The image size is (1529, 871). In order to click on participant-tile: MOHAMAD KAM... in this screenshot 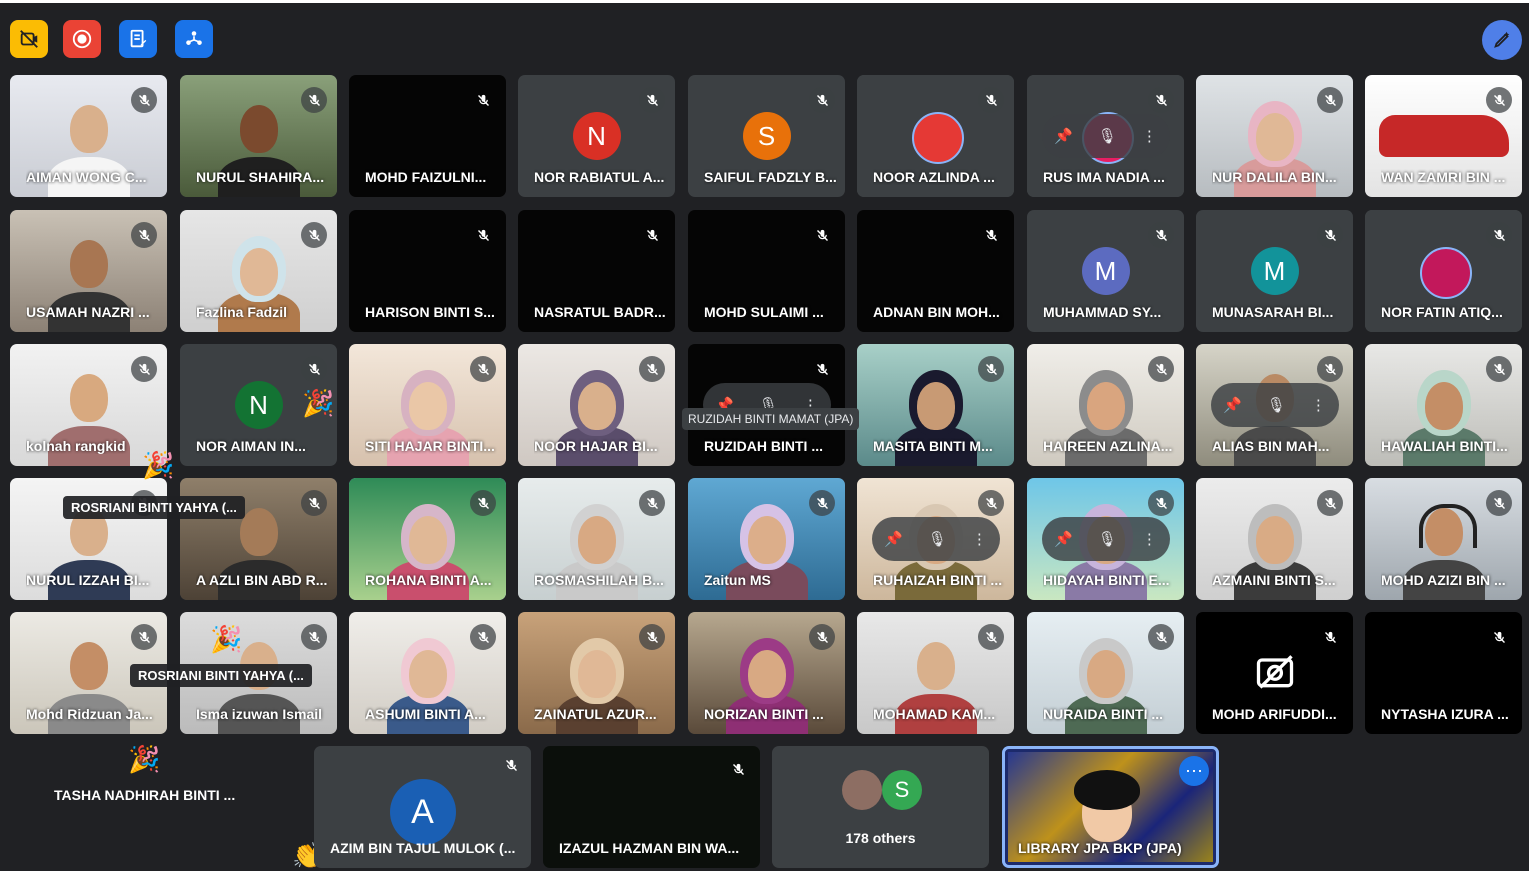, I will do `click(935, 673)`.